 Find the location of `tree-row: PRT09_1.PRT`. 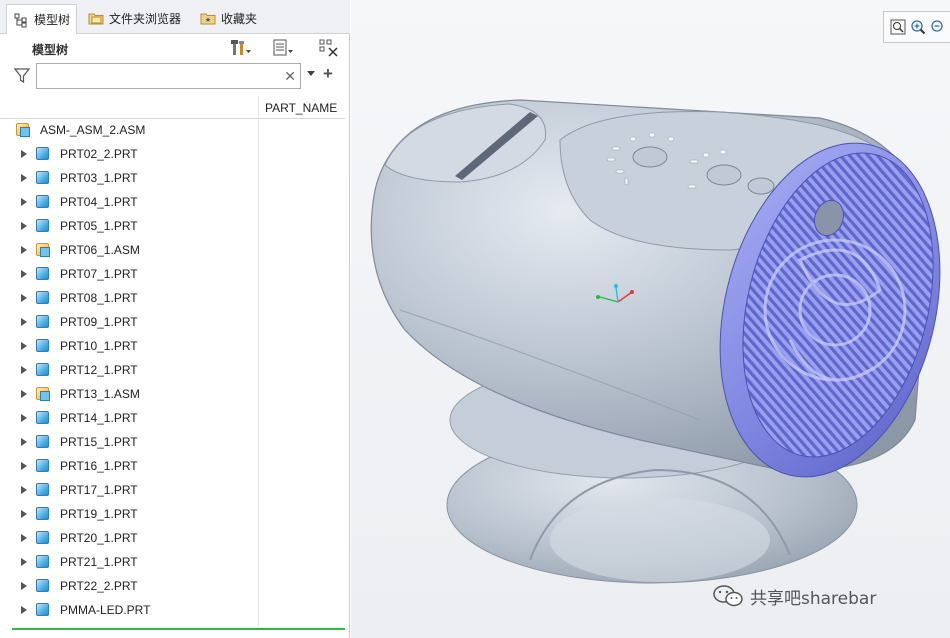

tree-row: PRT09_1.PRT is located at coordinates (129, 322).